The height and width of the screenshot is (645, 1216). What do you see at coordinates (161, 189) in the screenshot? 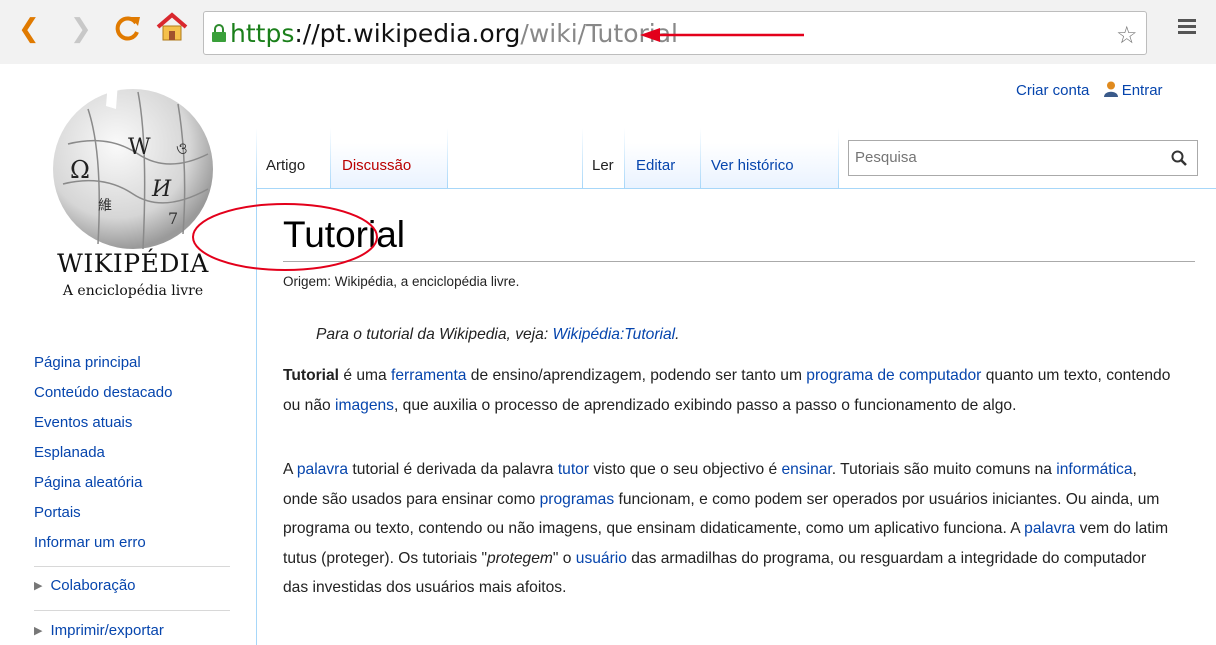
I see `svg-text: И` at bounding box center [161, 189].